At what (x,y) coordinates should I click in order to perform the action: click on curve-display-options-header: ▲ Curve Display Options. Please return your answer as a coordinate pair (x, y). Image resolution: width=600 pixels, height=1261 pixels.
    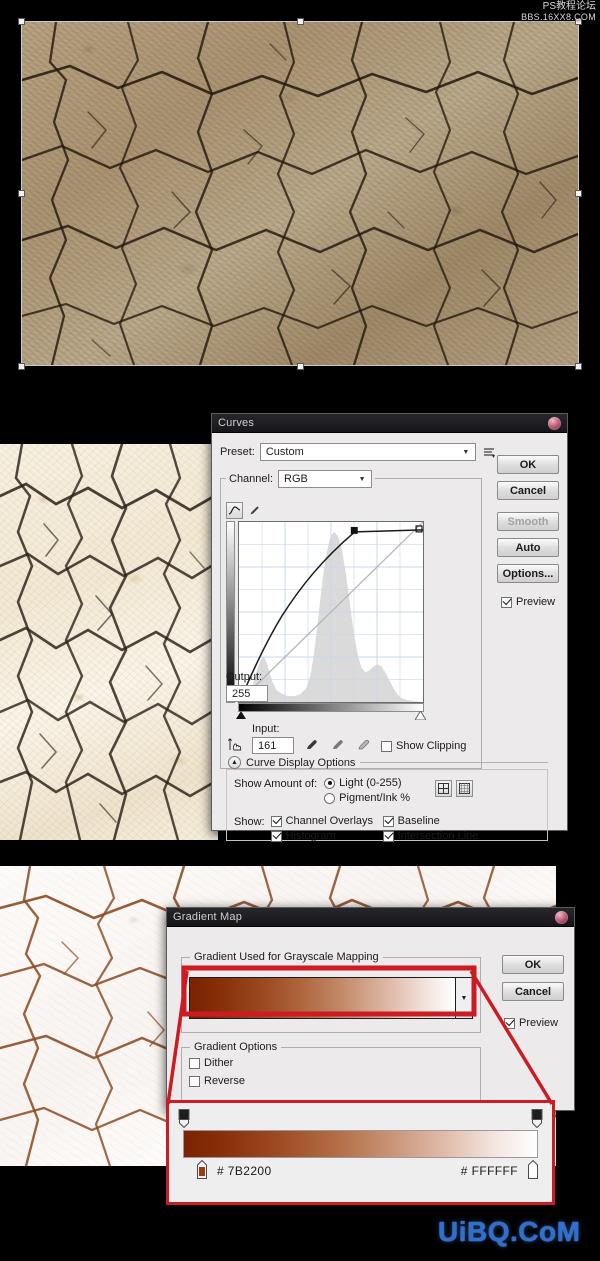
    Looking at the image, I should click on (388, 762).